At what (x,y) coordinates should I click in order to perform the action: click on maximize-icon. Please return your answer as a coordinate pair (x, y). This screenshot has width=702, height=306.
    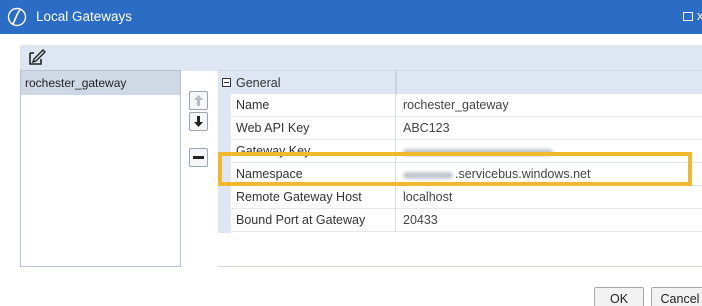
    Looking at the image, I should click on (688, 16).